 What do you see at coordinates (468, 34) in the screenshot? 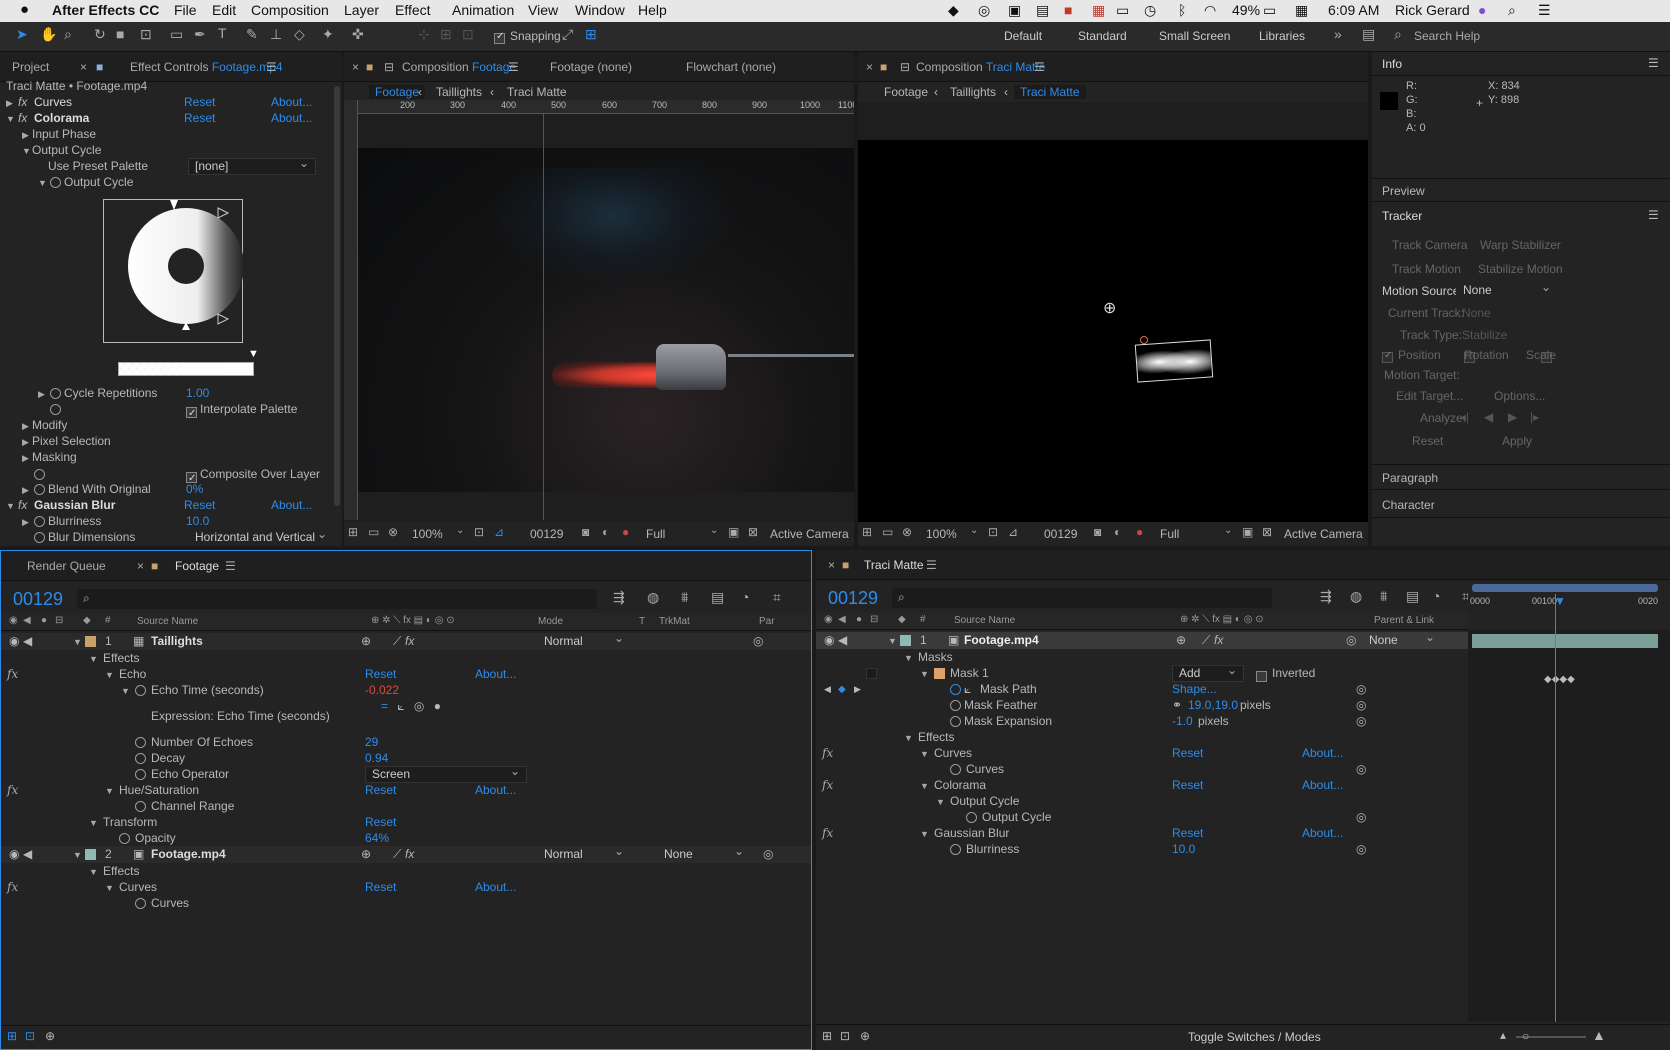
I see `view-axis-icon: ⊡` at bounding box center [468, 34].